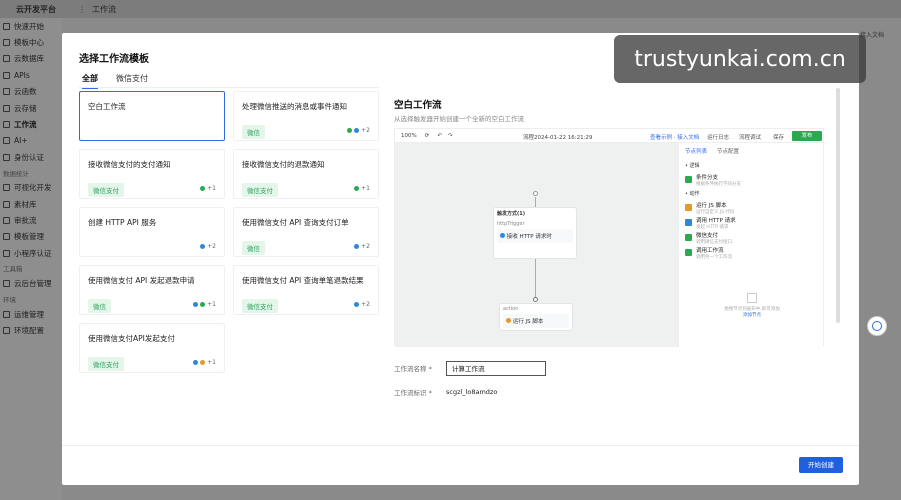  I want to click on sidebar-item: AI+, so click(31, 141).